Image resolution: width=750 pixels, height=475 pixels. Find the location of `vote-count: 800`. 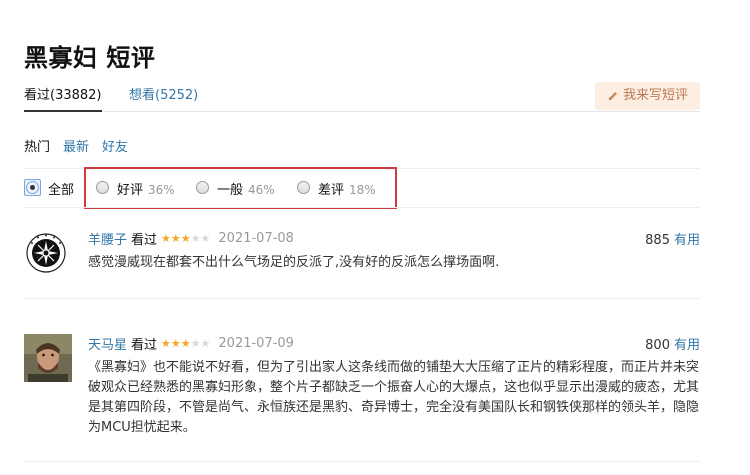

vote-count: 800 is located at coordinates (657, 345).